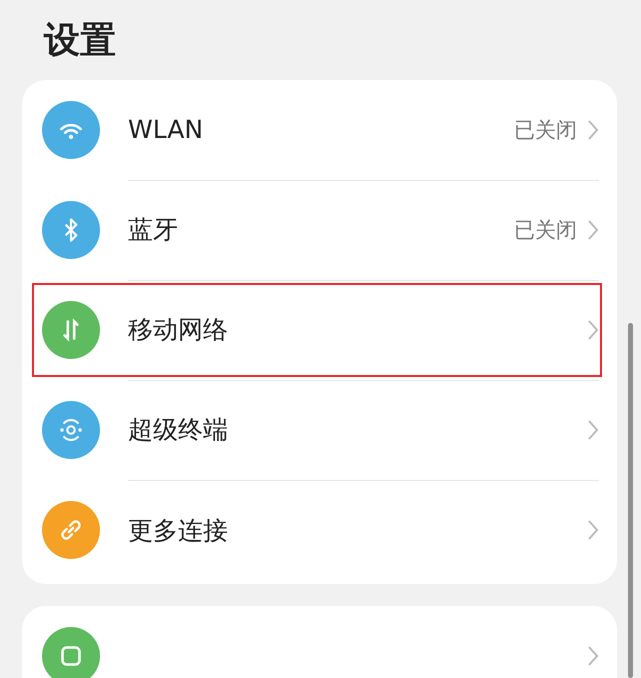 The width and height of the screenshot is (641, 678). I want to click on row-label: WLAN, so click(166, 129).